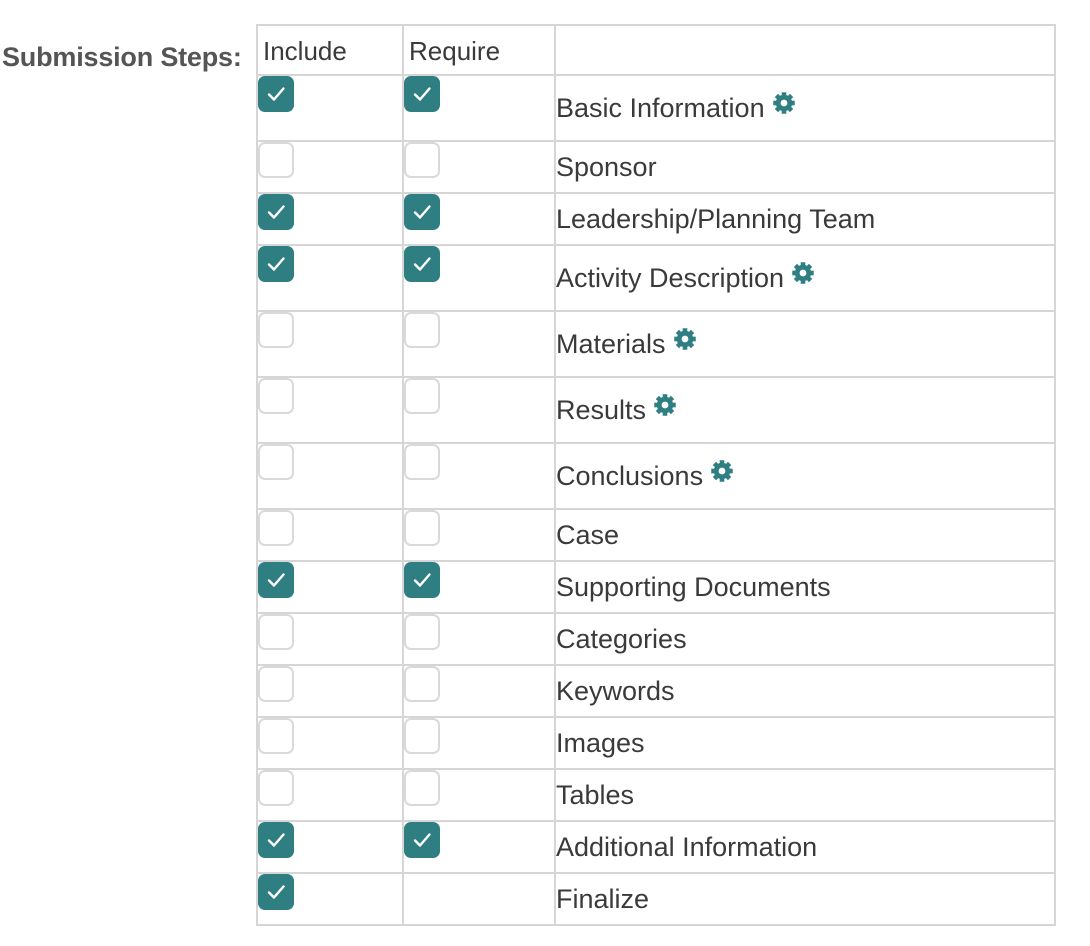 This screenshot has width=1090, height=946. I want to click on step-name-cell: Leadership/Planning Team, so click(805, 219).